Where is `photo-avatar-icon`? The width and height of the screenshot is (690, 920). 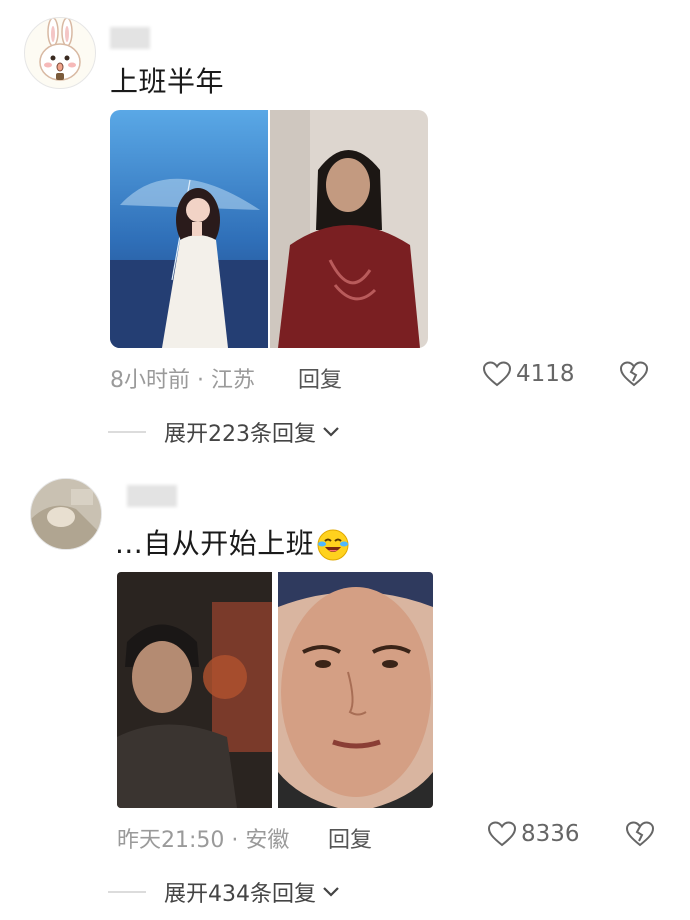
photo-avatar-icon is located at coordinates (66, 514).